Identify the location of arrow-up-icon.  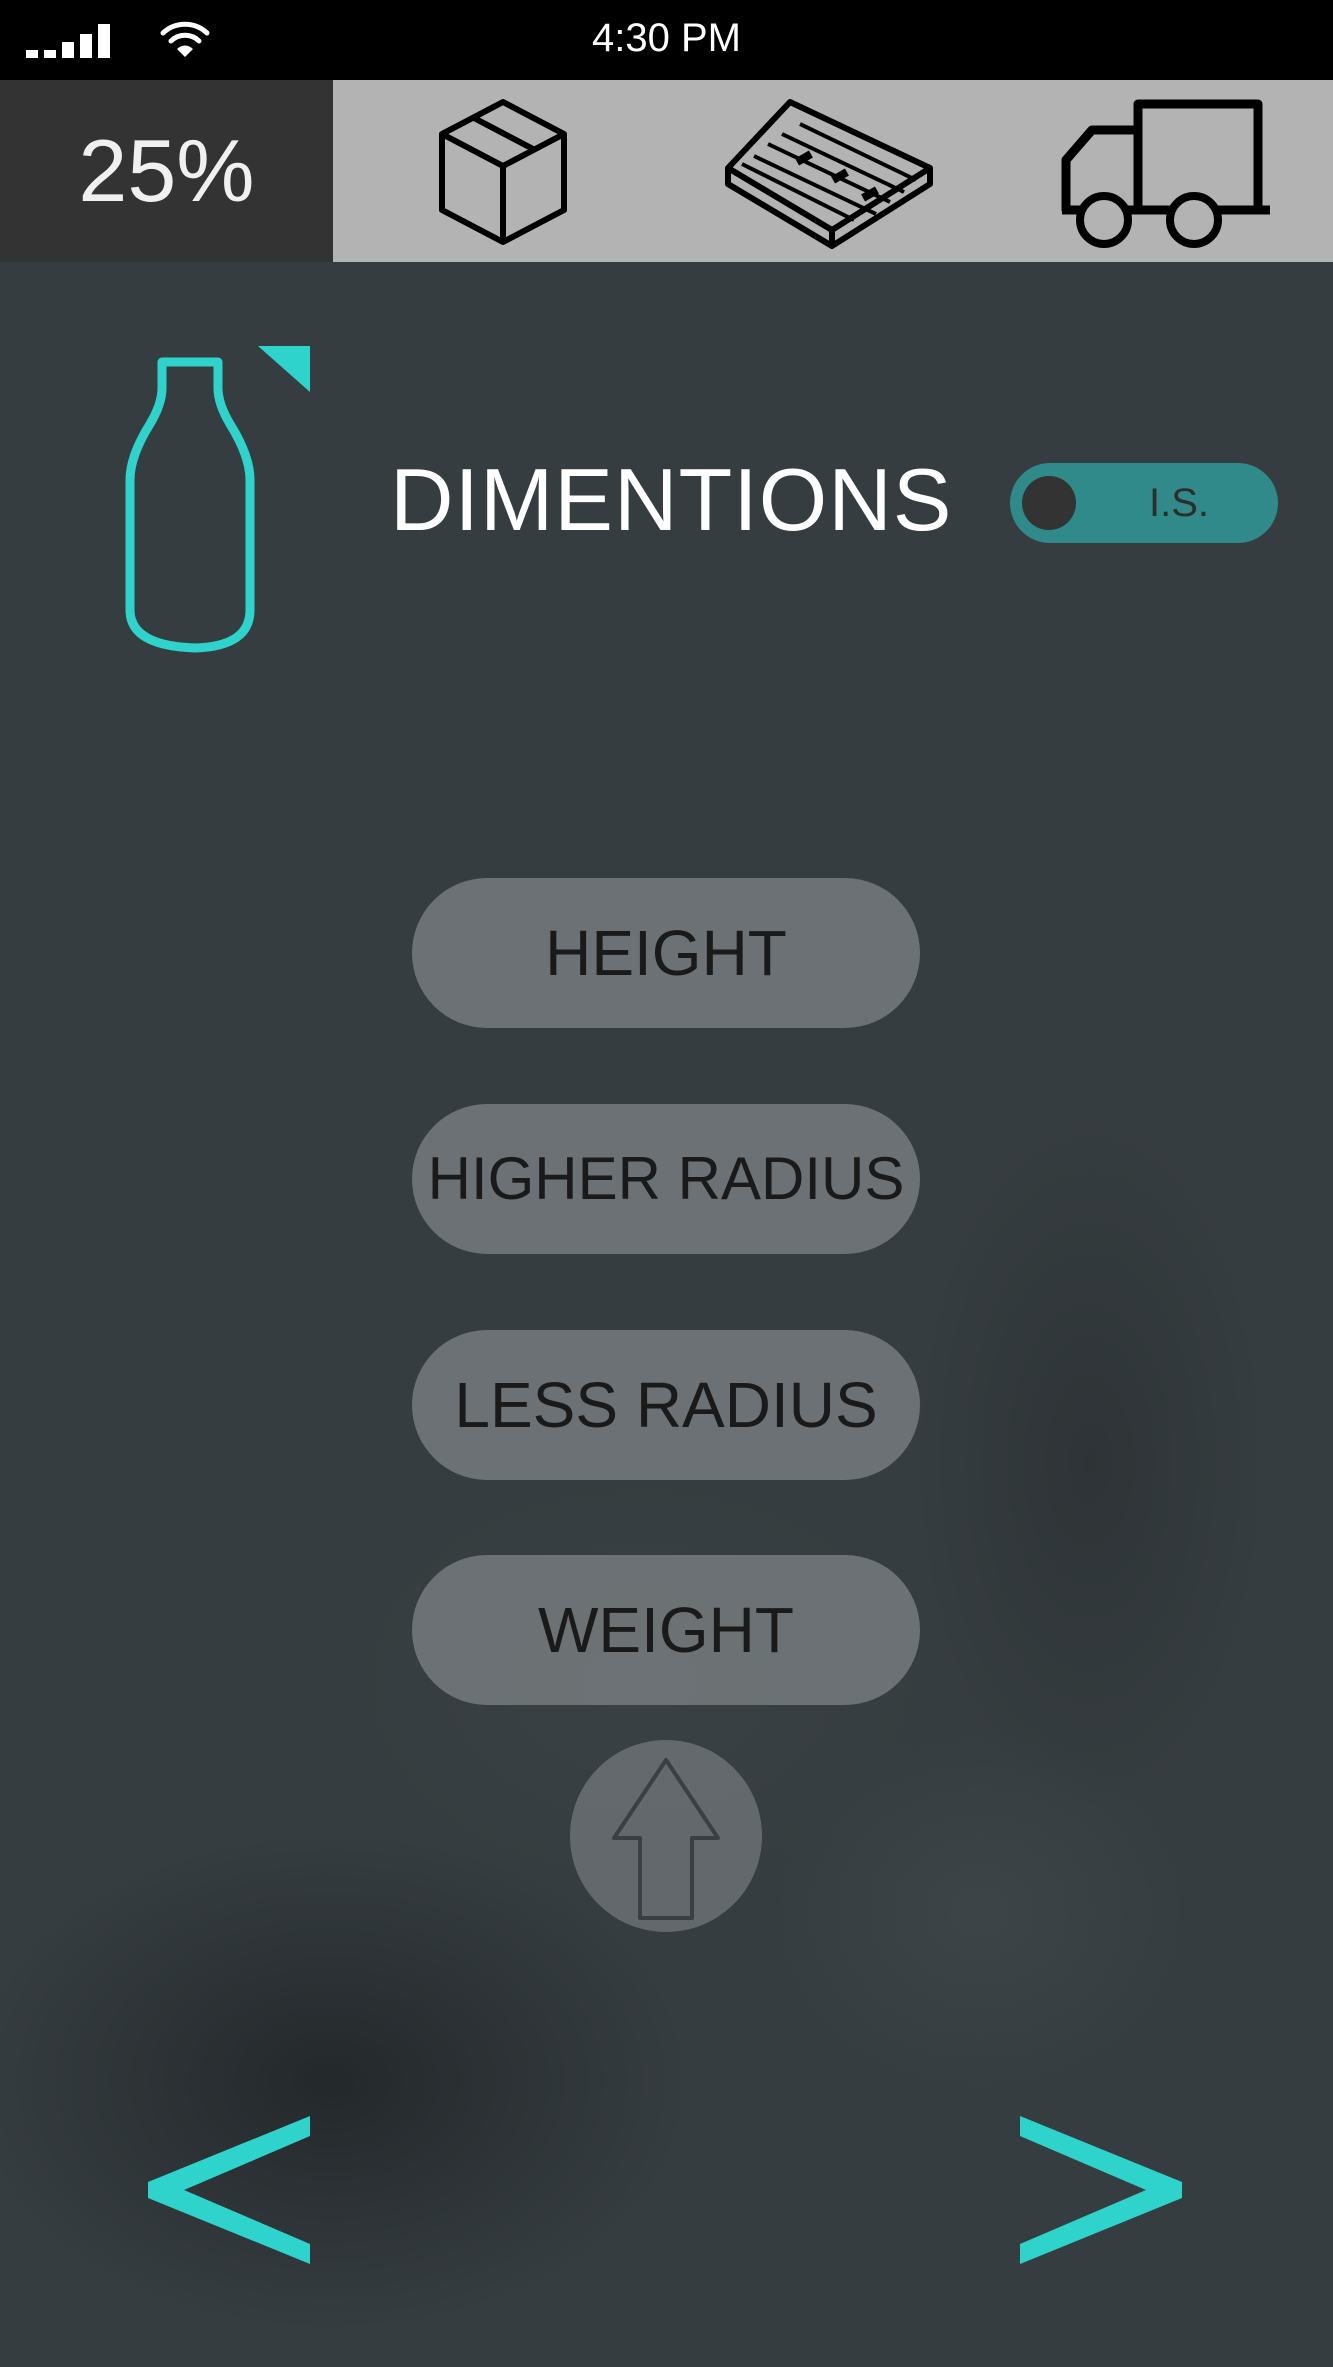
(666, 1839).